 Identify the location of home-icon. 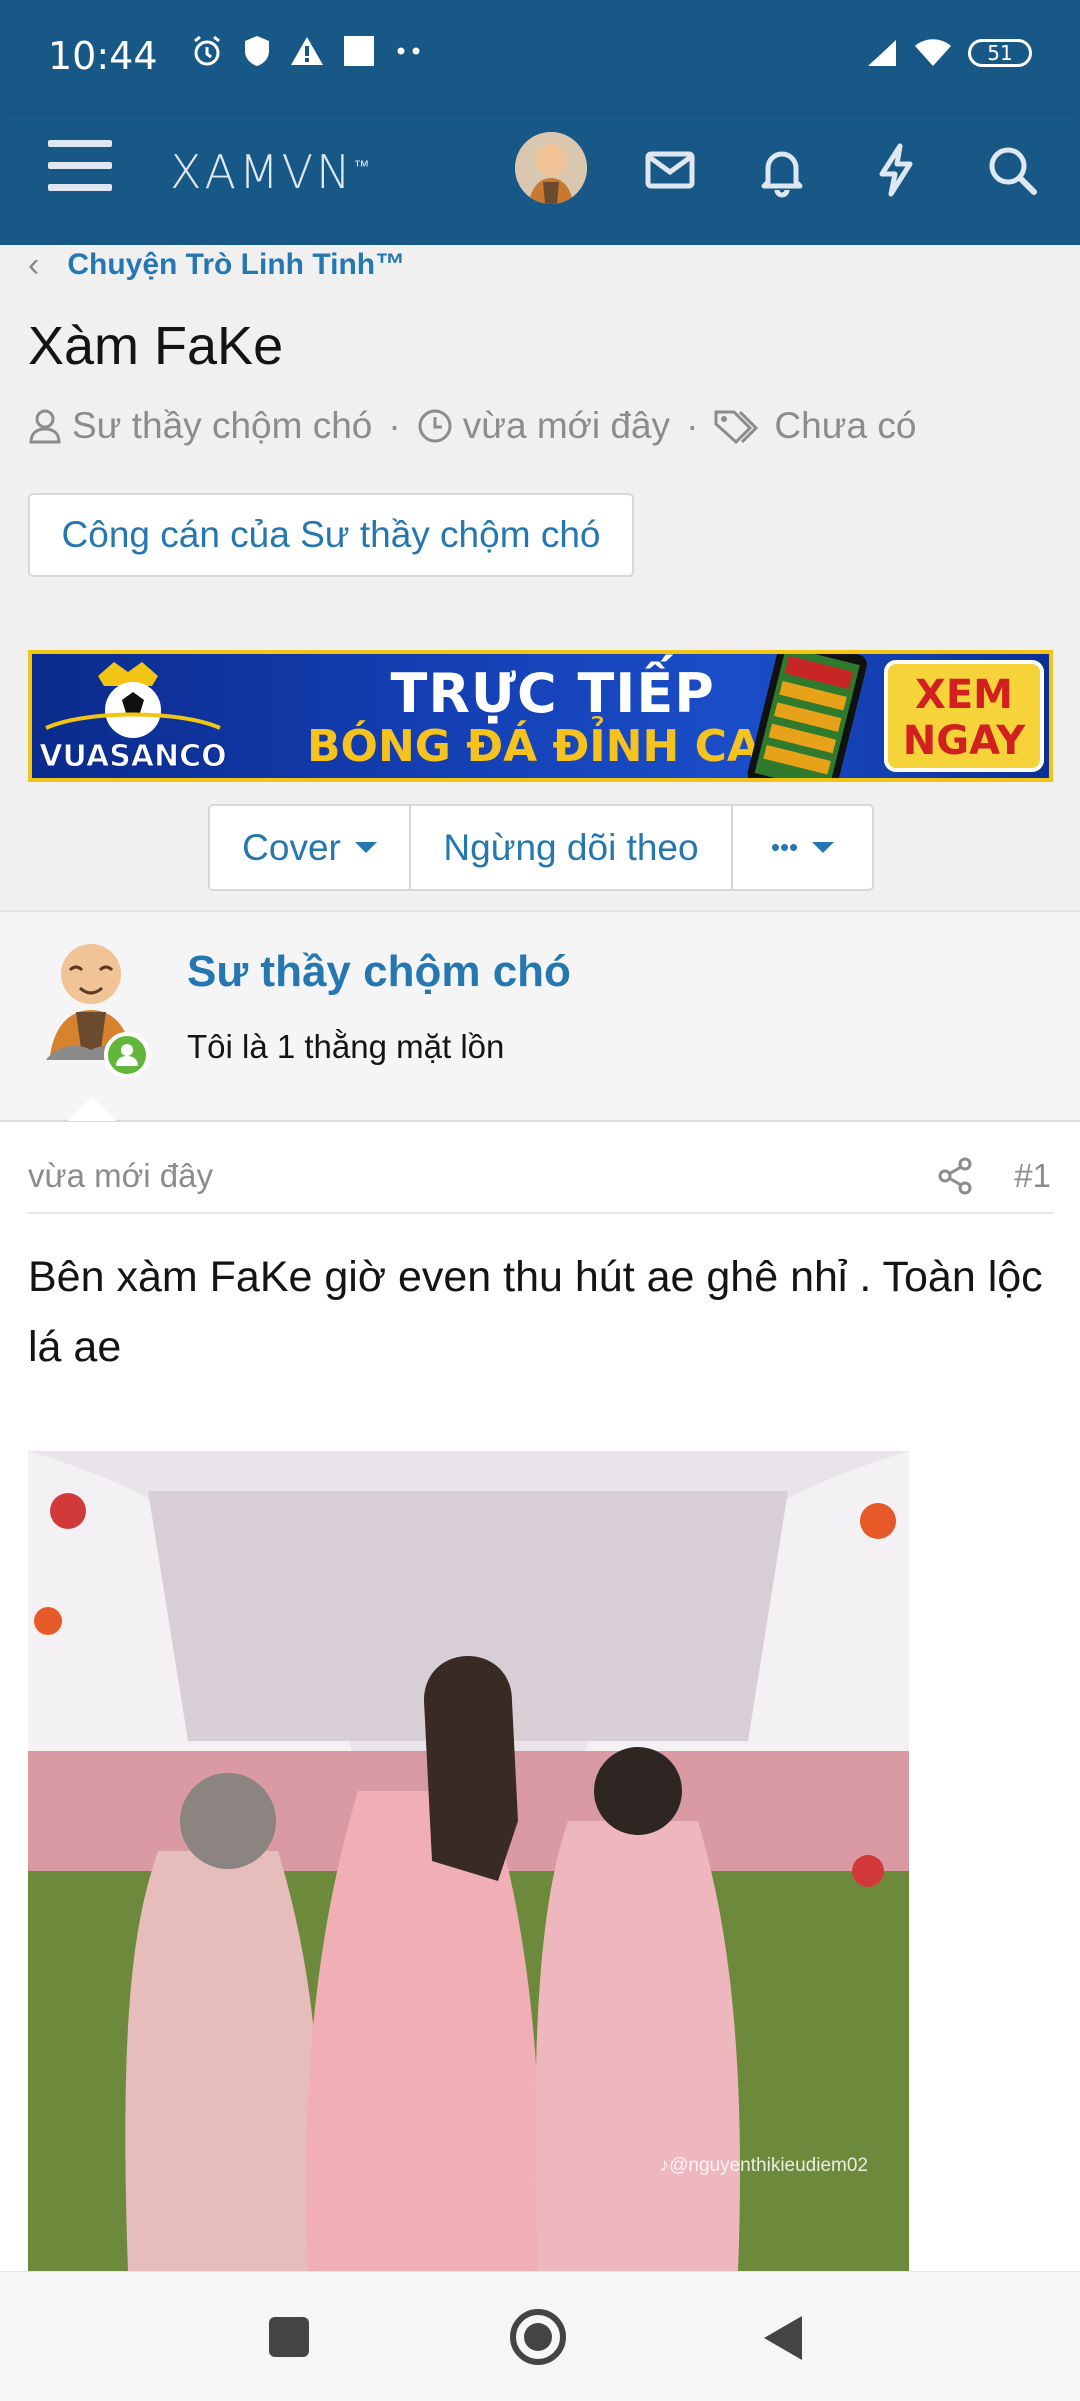
(538, 2337).